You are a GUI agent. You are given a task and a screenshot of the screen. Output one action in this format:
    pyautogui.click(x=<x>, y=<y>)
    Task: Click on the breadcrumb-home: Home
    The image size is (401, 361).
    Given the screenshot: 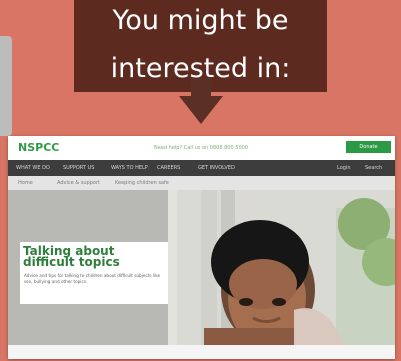 What is the action you would take?
    pyautogui.click(x=25, y=183)
    